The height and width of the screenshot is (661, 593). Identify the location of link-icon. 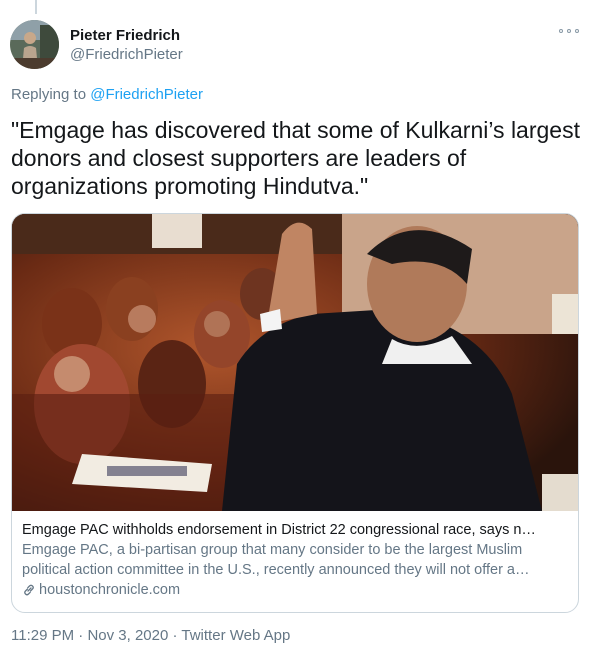
(29, 590).